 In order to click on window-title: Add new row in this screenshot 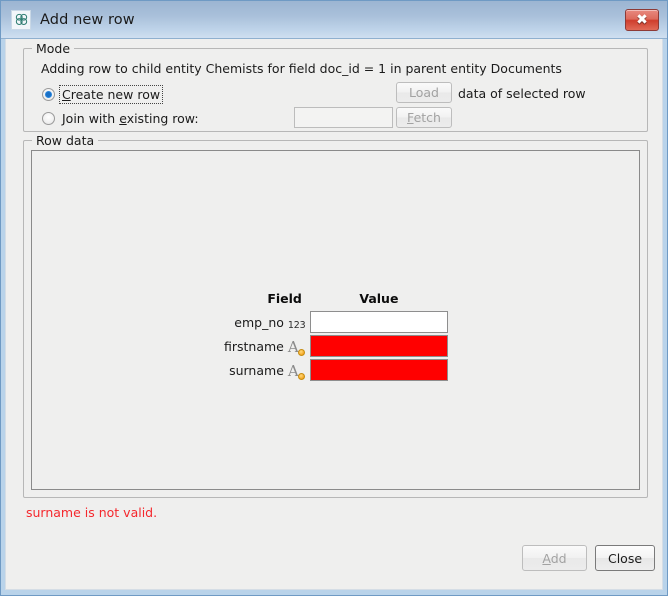, I will do `click(87, 19)`.